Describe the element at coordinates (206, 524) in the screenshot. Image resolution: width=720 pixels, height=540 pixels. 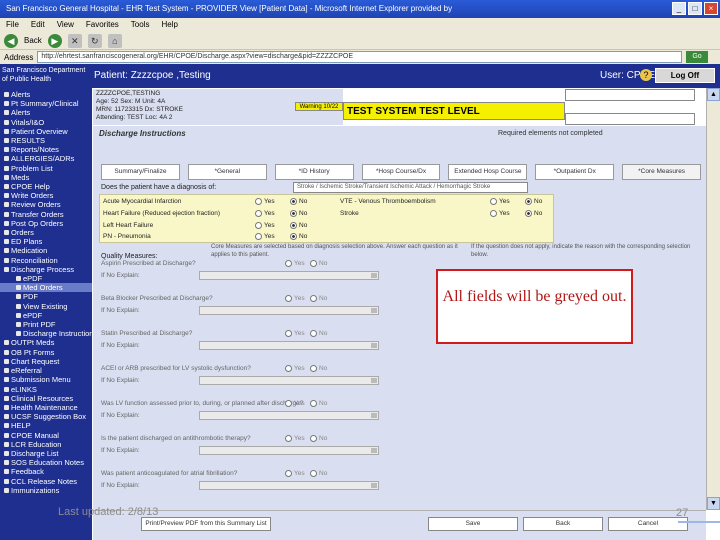
I see `print-pdf-button: Print/Preview PDF from this Summary List` at that location.